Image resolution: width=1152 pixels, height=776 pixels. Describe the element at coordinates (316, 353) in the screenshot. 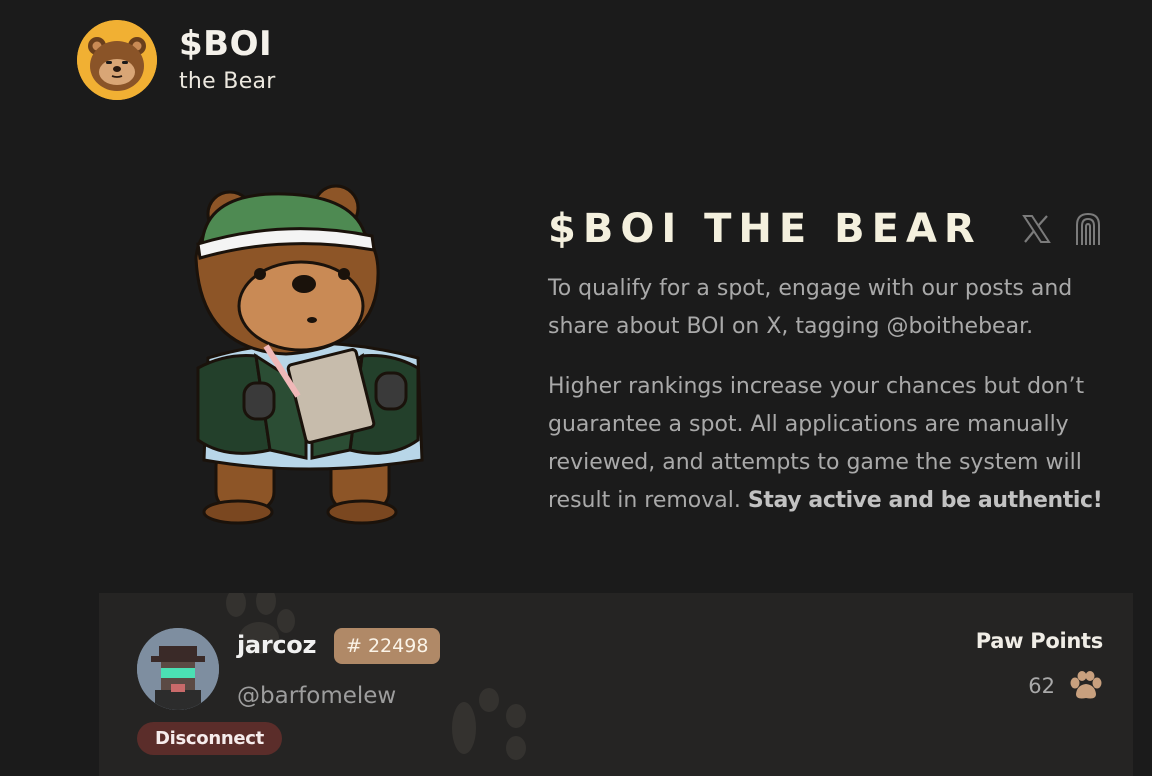

I see `bear-illustration` at that location.